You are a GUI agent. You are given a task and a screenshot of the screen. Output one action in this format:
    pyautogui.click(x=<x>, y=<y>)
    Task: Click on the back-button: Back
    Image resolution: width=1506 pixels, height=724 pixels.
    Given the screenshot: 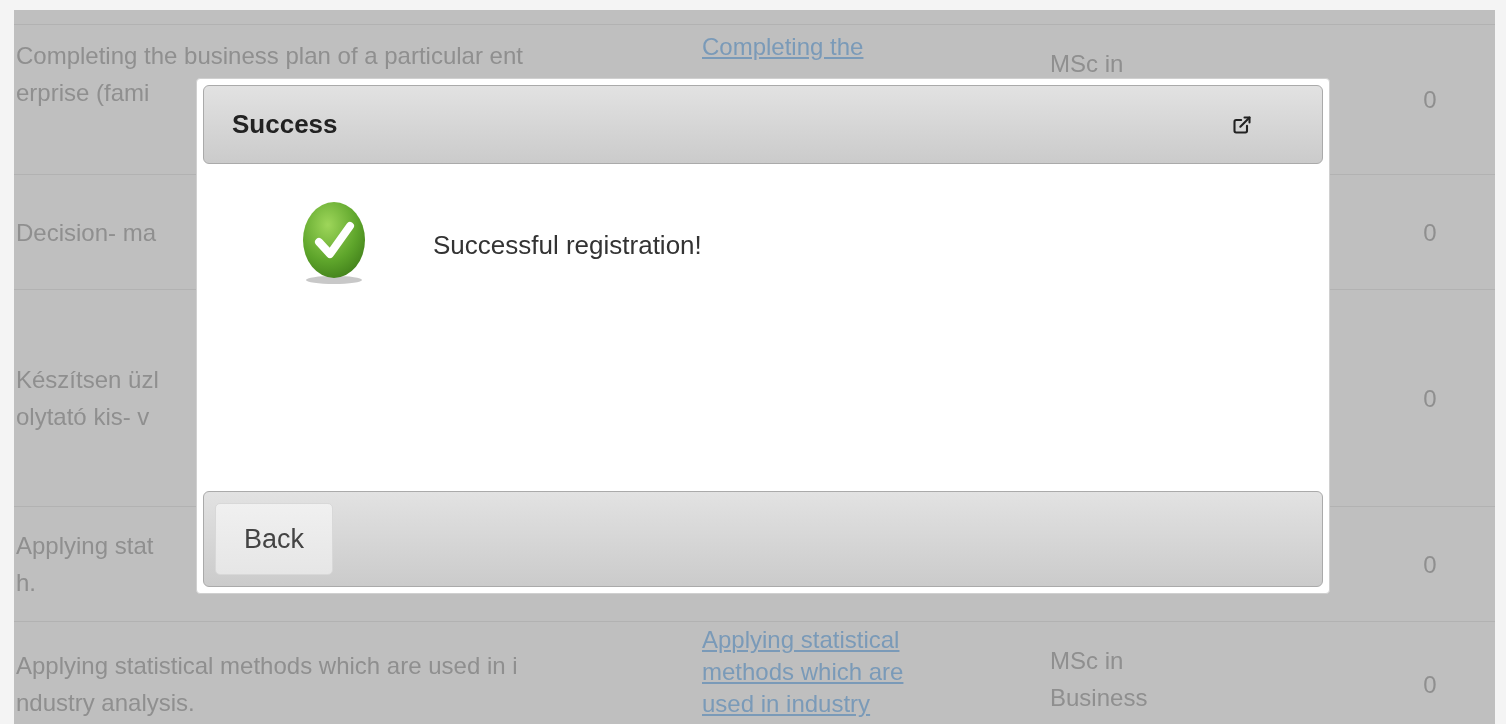 What is the action you would take?
    pyautogui.click(x=274, y=539)
    